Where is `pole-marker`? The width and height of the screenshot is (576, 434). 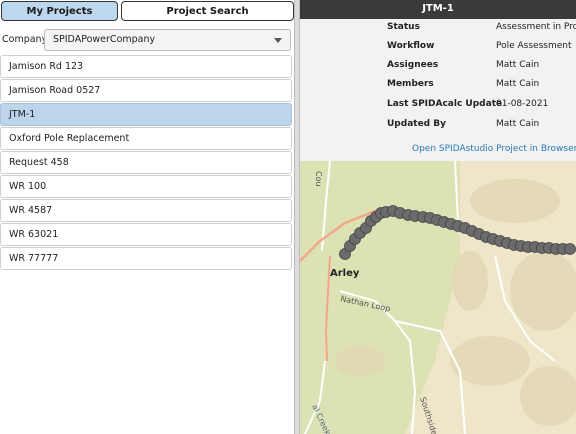 pole-marker is located at coordinates (570, 249).